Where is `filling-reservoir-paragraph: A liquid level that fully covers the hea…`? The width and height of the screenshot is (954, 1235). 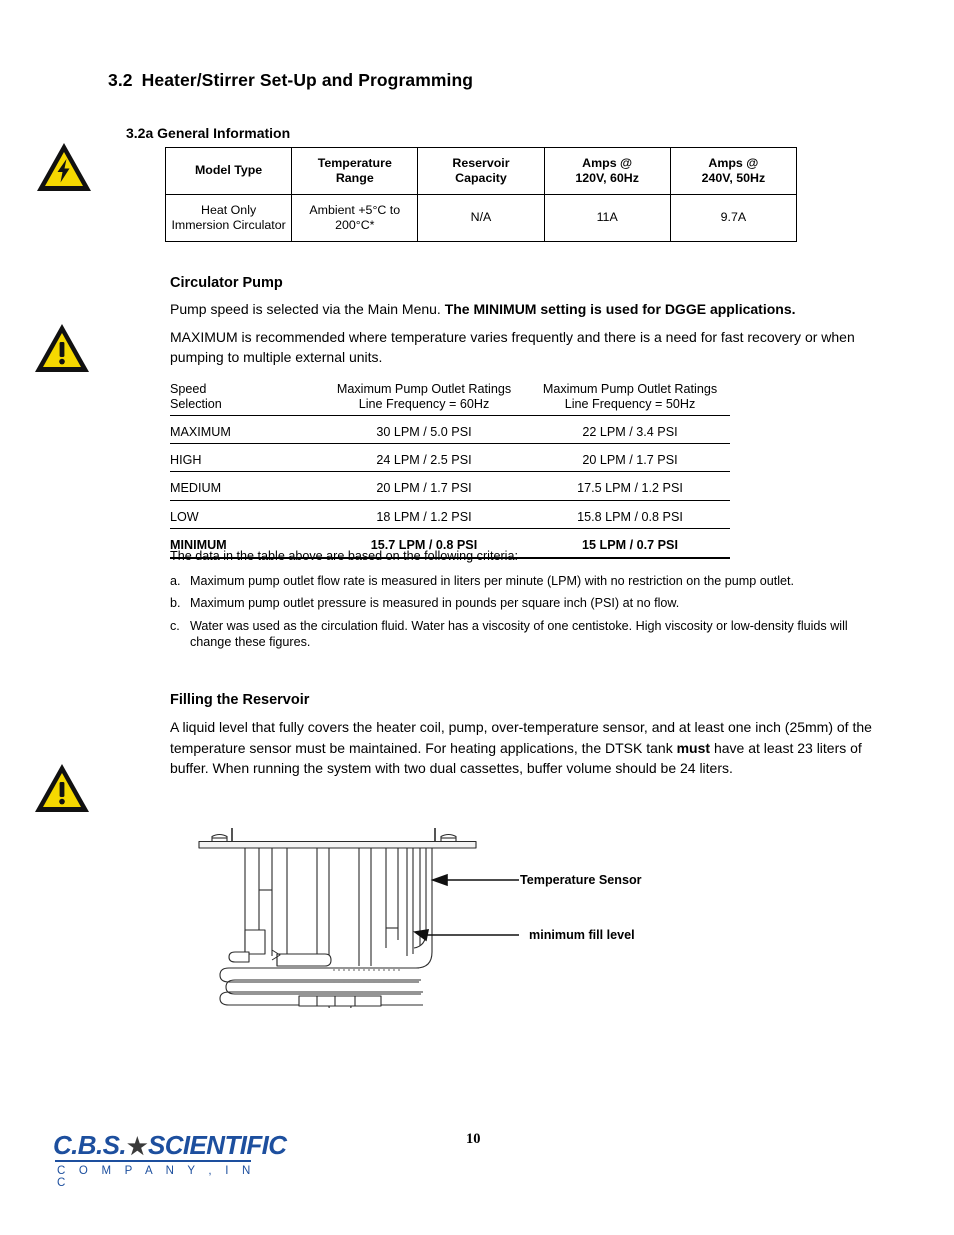
filling-reservoir-paragraph: A liquid level that fully covers the hea… is located at coordinates (528, 748).